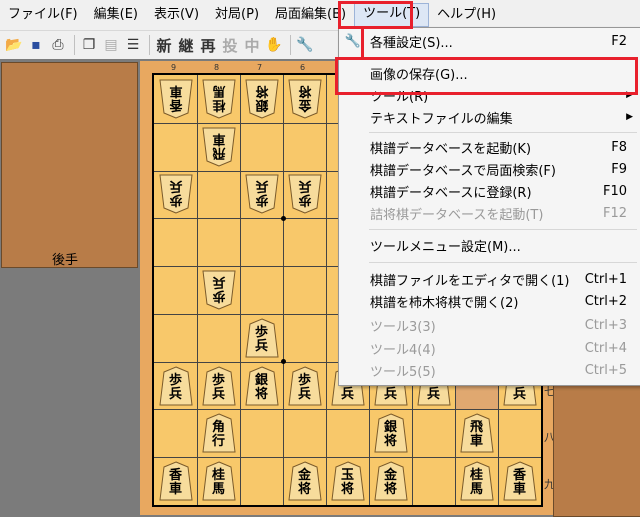  What do you see at coordinates (69, 165) in the screenshot?
I see `gote-hand-panel` at bounding box center [69, 165].